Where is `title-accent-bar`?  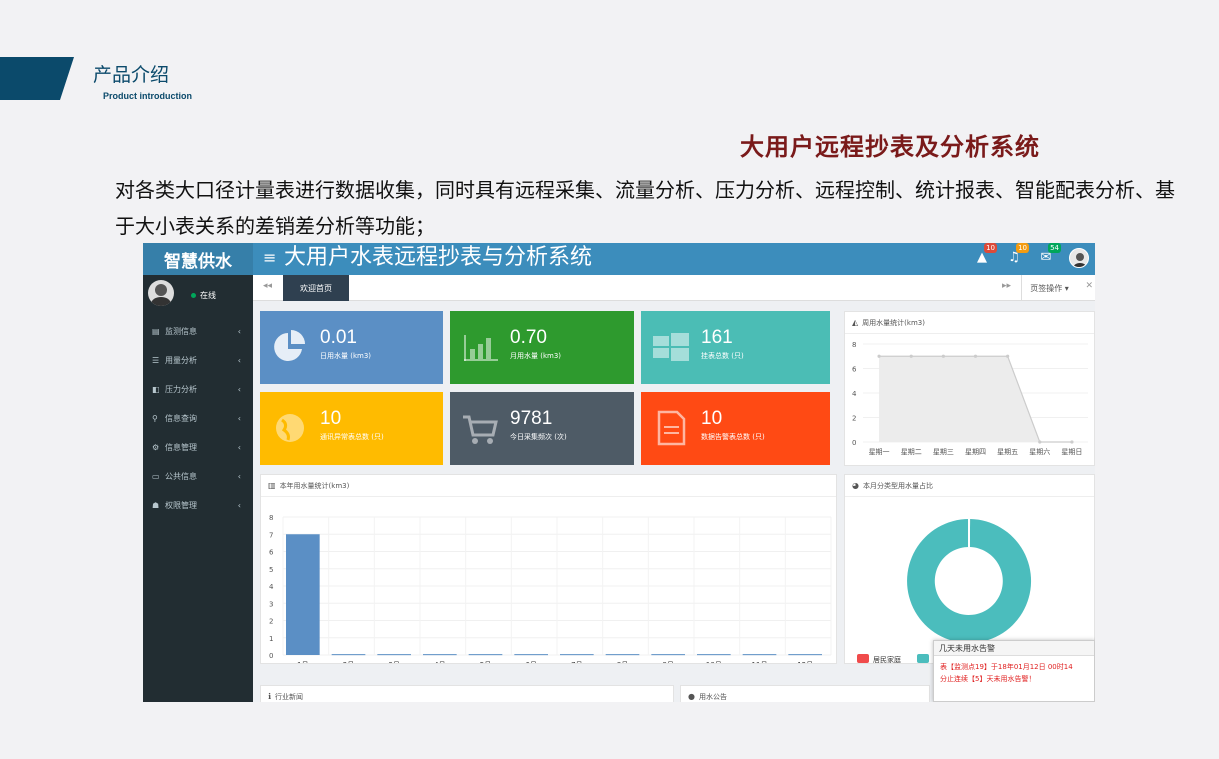
title-accent-bar is located at coordinates (30, 78).